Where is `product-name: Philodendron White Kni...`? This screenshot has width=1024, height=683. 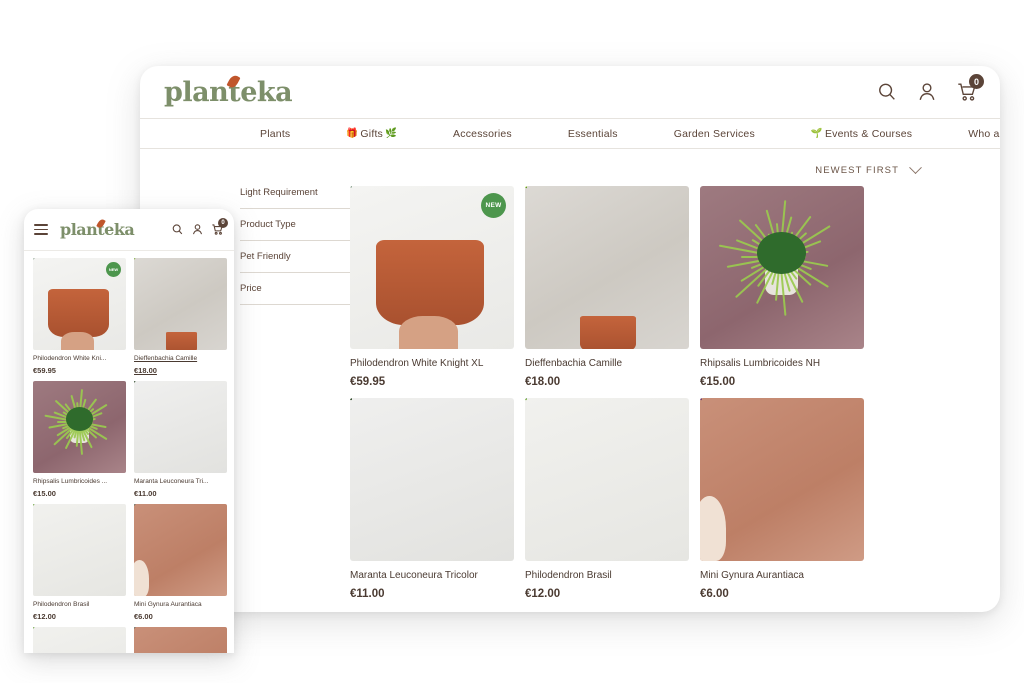 product-name: Philodendron White Kni... is located at coordinates (79, 358).